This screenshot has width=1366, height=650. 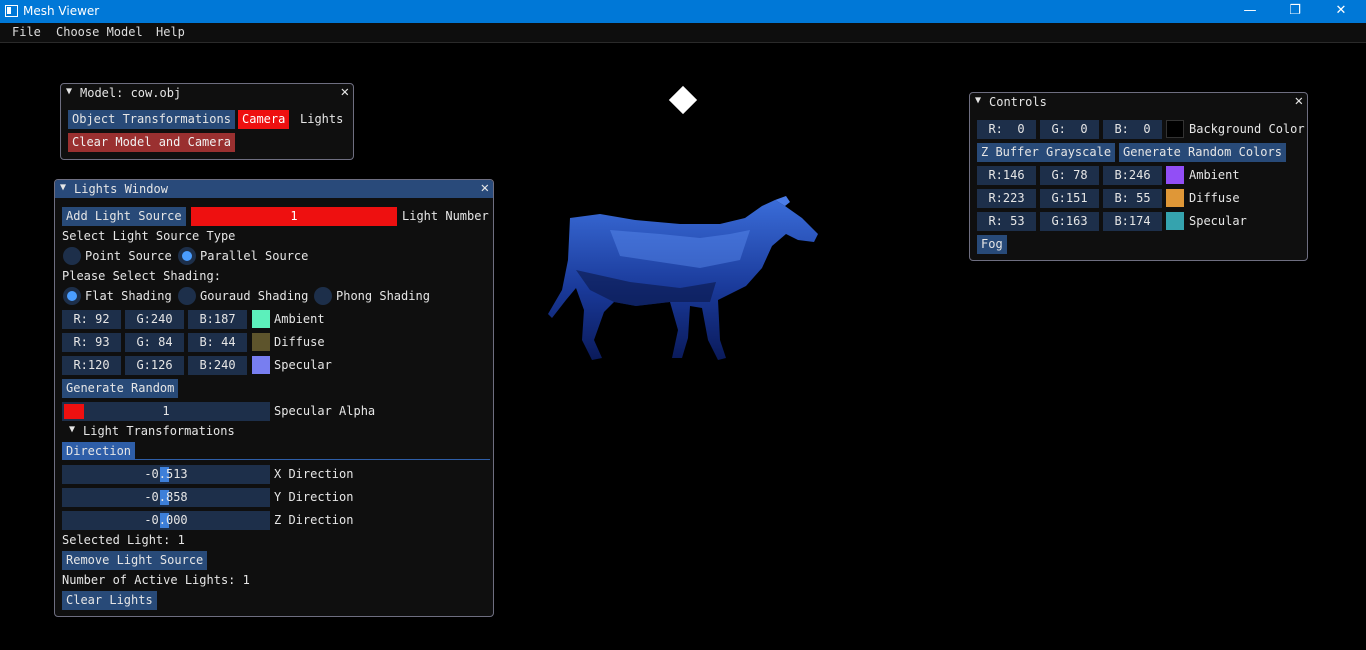 I want to click on specular-r-field: R: 53, so click(x=1006, y=221).